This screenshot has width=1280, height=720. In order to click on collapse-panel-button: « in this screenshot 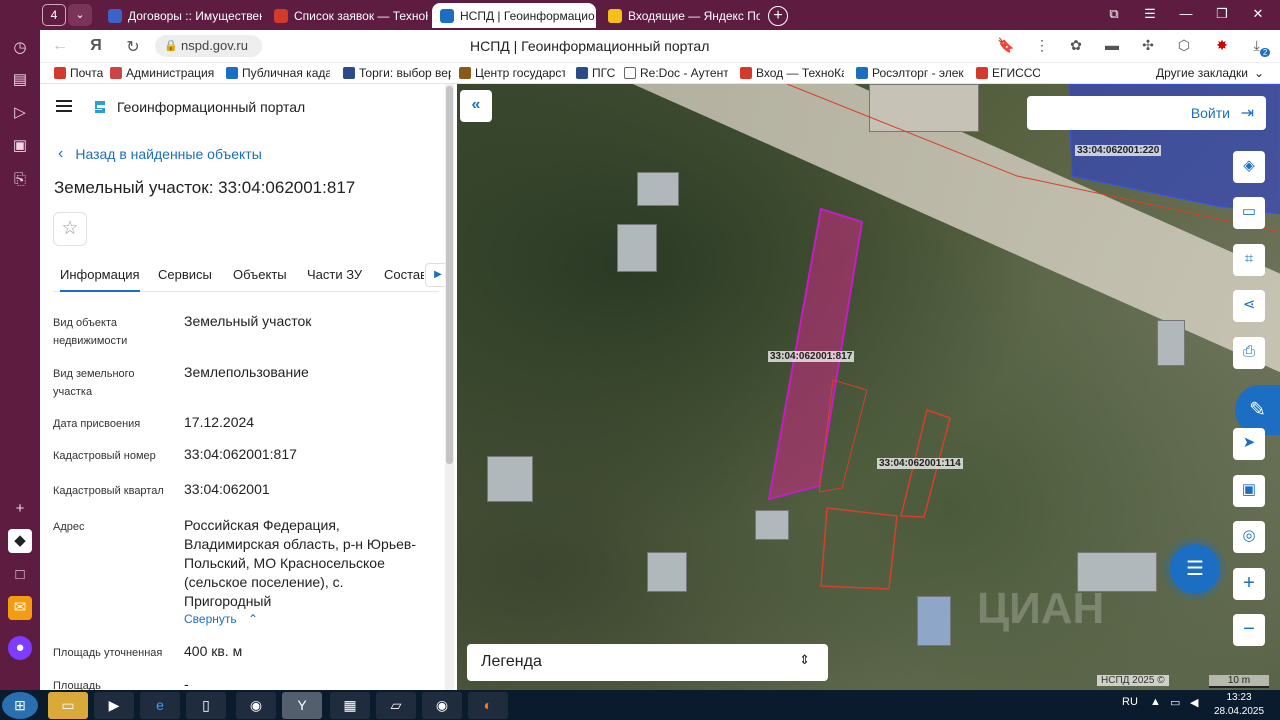, I will do `click(476, 106)`.